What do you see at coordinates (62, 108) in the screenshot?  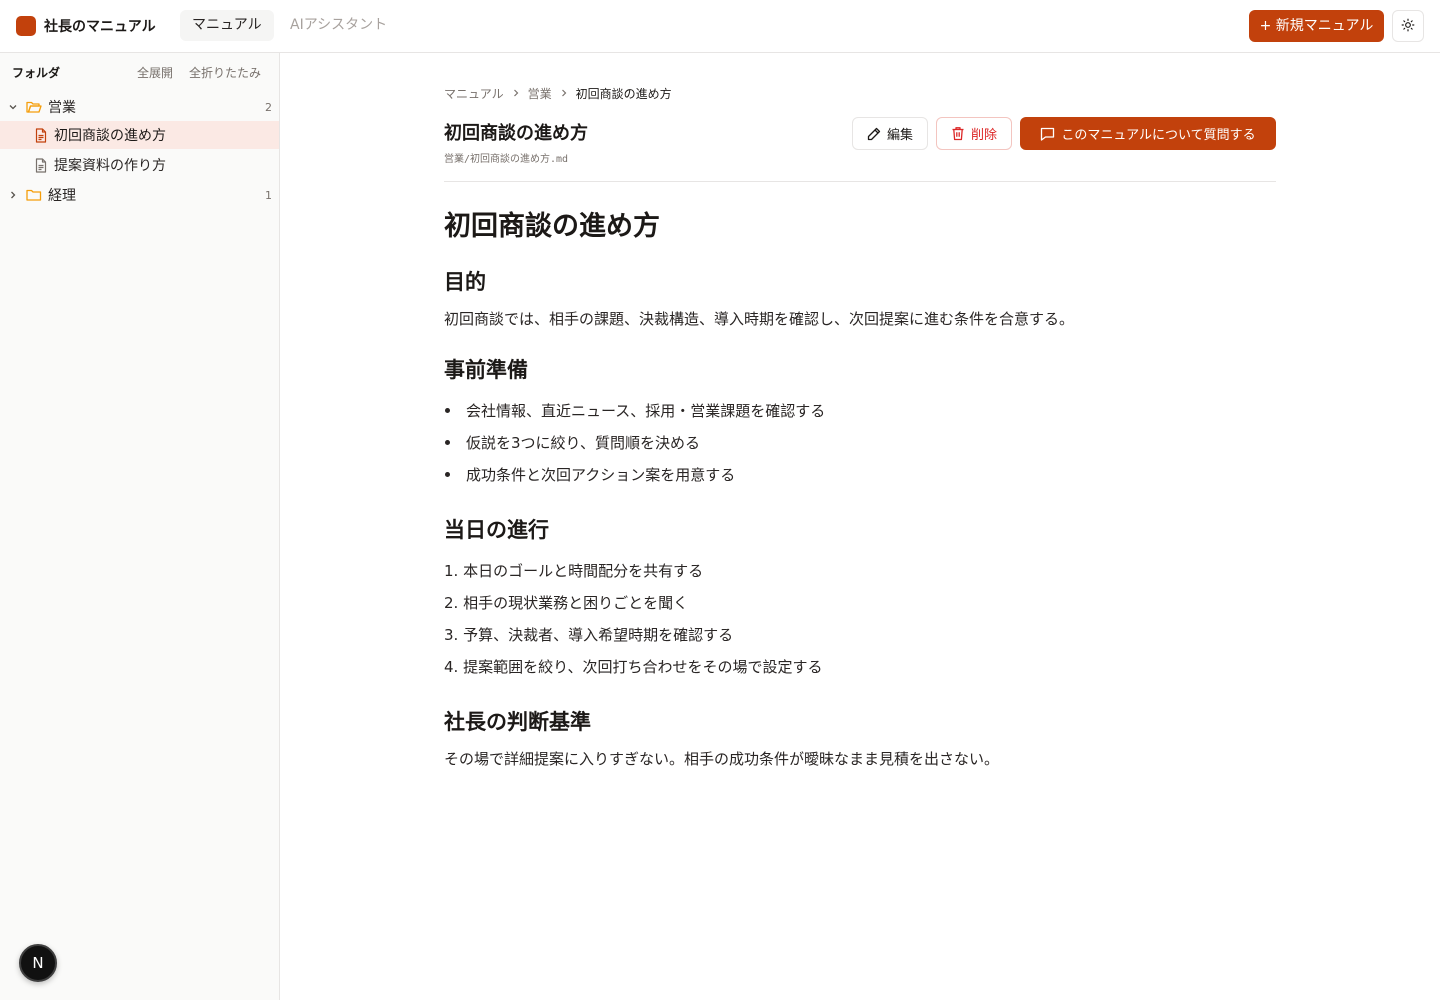 I see `folder-label: 営業` at bounding box center [62, 108].